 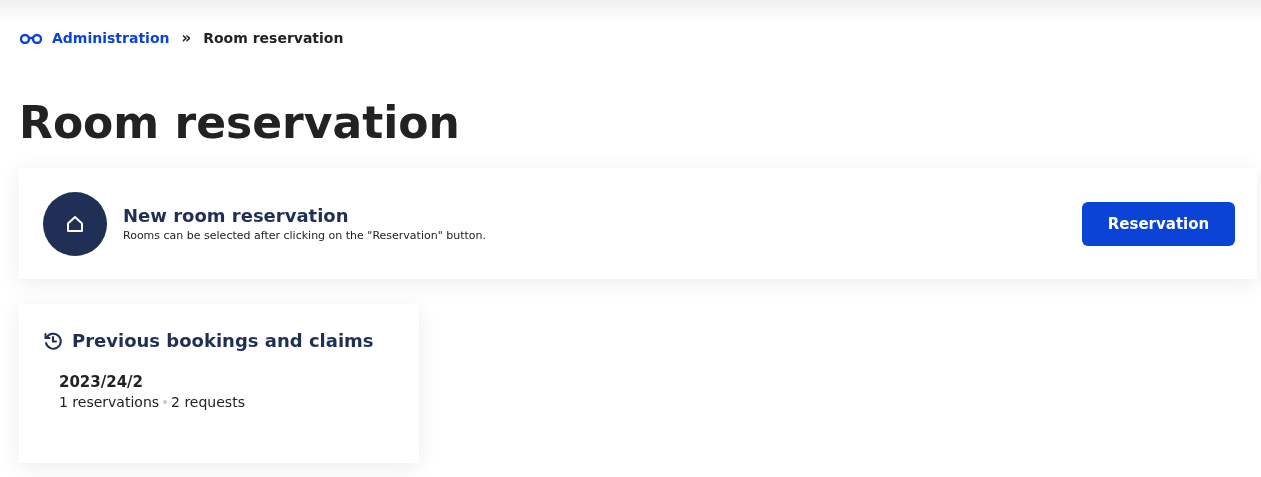 I want to click on page-title: Room reservation, so click(x=240, y=123).